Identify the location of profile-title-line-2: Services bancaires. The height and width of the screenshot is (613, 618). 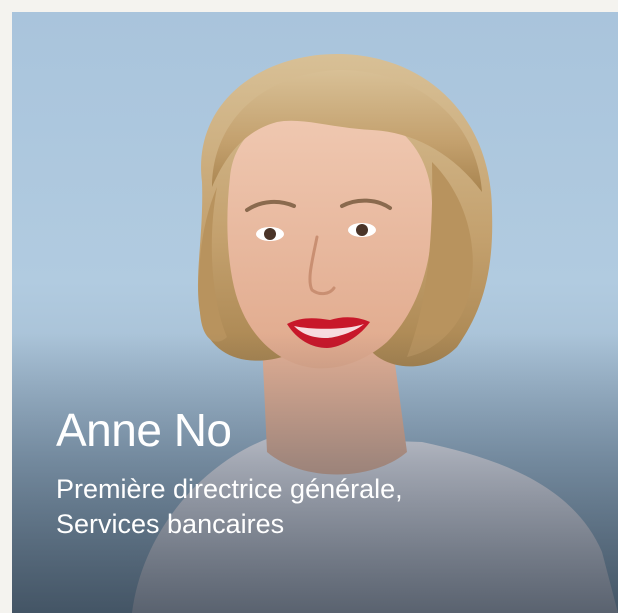
(170, 524).